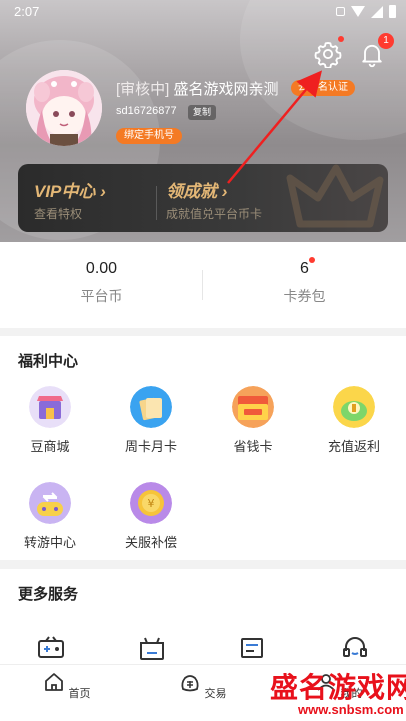 The width and height of the screenshot is (406, 721). Describe the element at coordinates (304, 296) in the screenshot. I see `coupon-wallet-label: 卡券包` at that location.